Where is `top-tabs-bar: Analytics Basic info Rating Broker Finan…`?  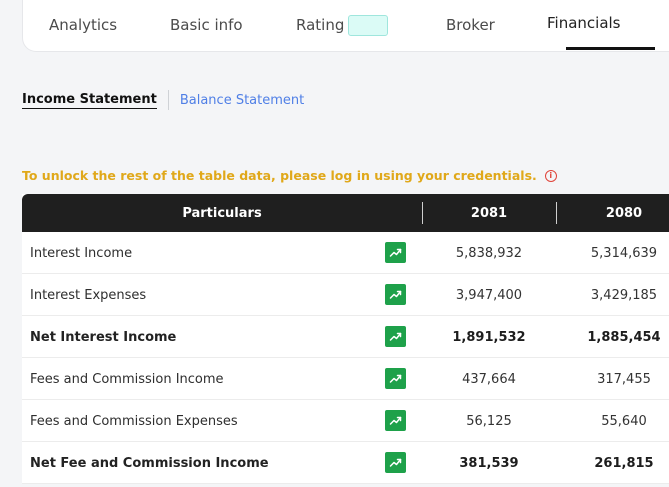 top-tabs-bar: Analytics Basic info Rating Broker Finan… is located at coordinates (345, 26).